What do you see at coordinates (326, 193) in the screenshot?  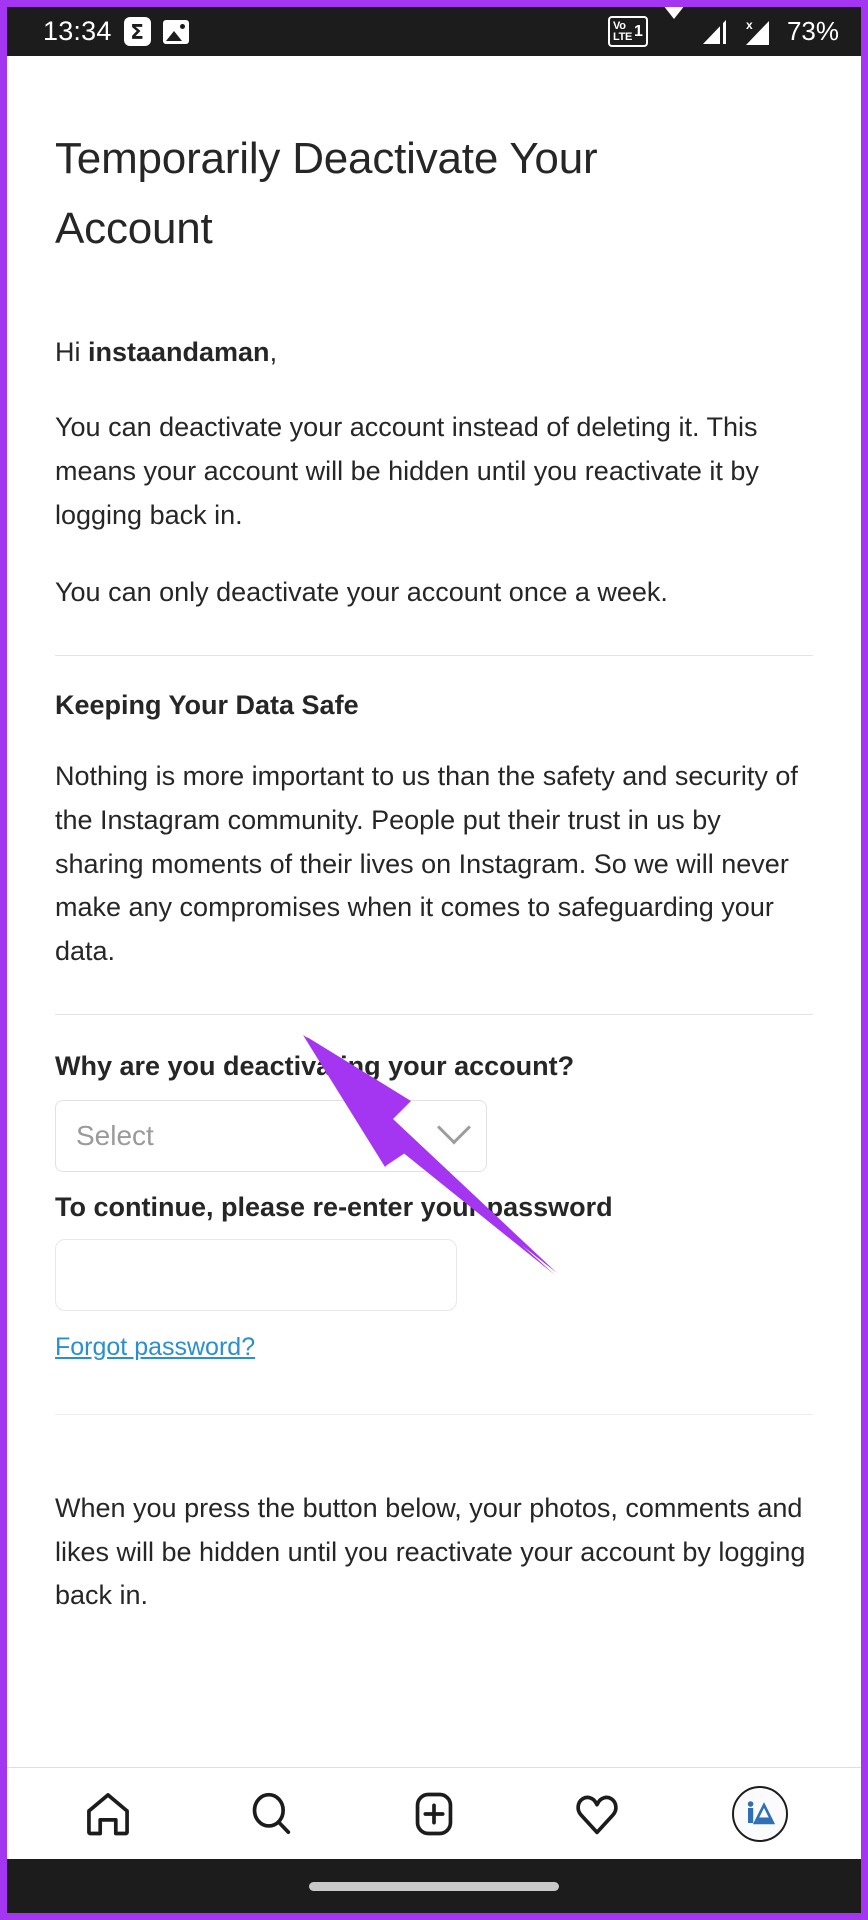 I see `page-title: Temporarily Deactivate Your Account` at bounding box center [326, 193].